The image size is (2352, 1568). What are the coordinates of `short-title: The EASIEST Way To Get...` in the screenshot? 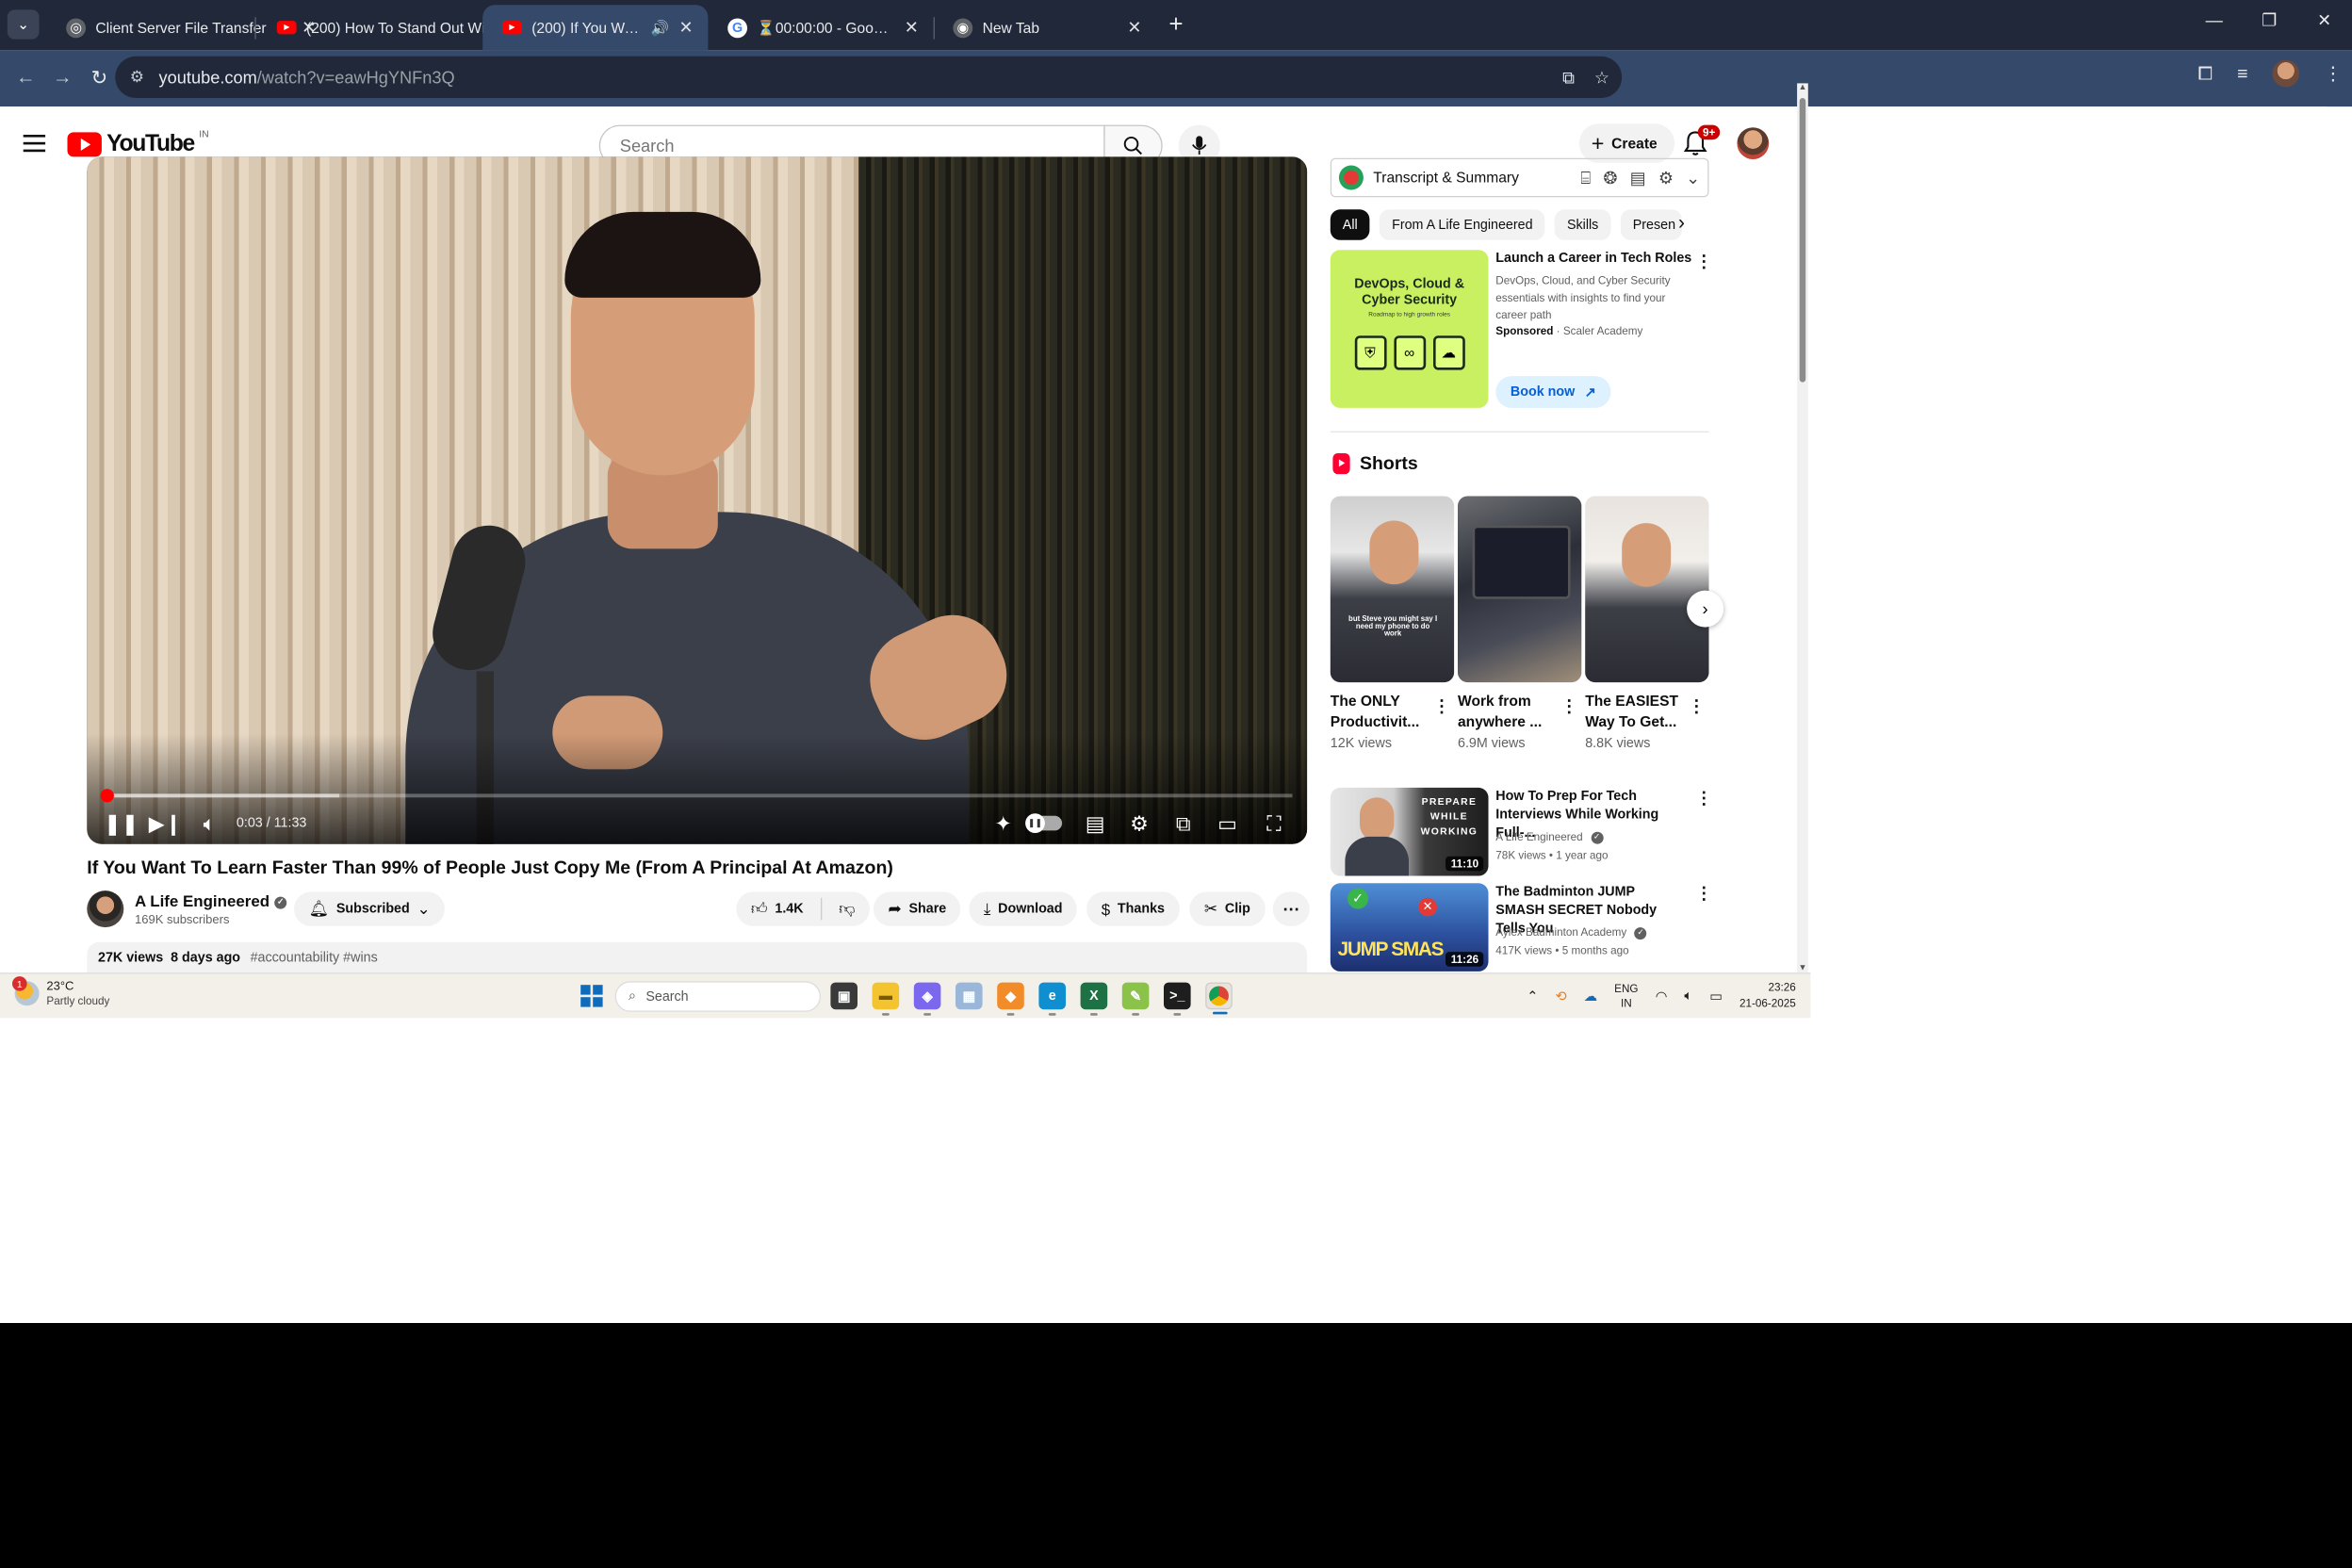 It's located at (1634, 712).